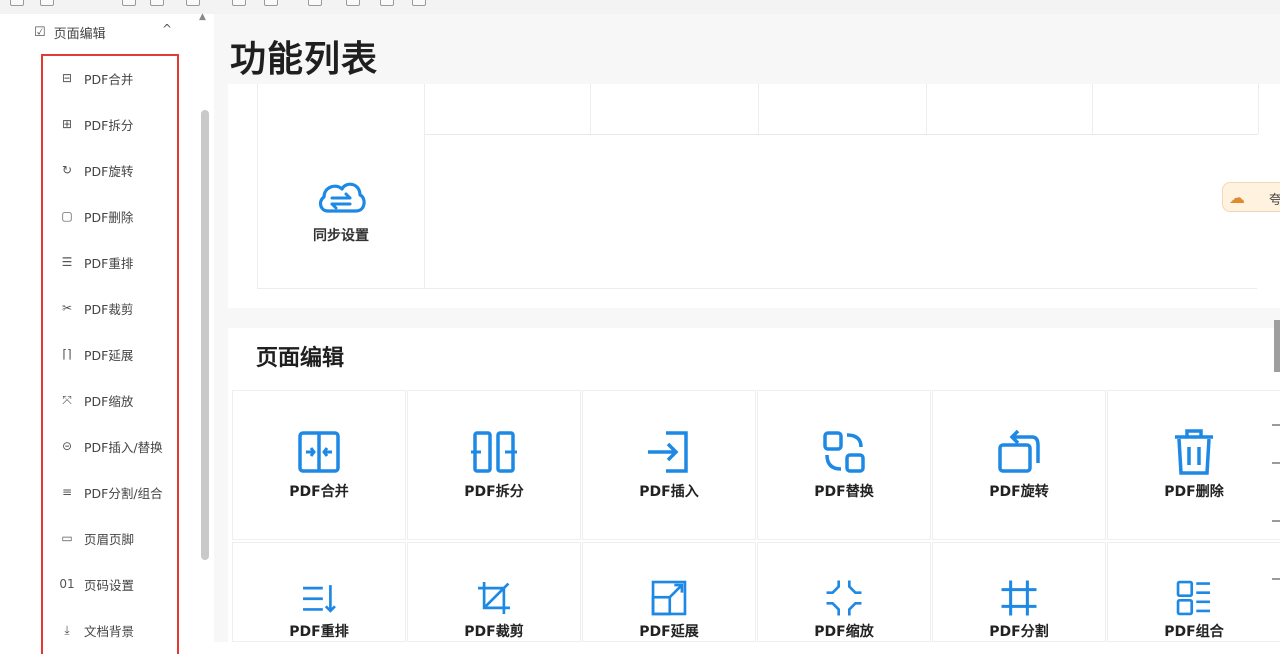 The image size is (1280, 656). I want to click on sidebar-item: ✂ PDF裁剪, so click(96, 308).